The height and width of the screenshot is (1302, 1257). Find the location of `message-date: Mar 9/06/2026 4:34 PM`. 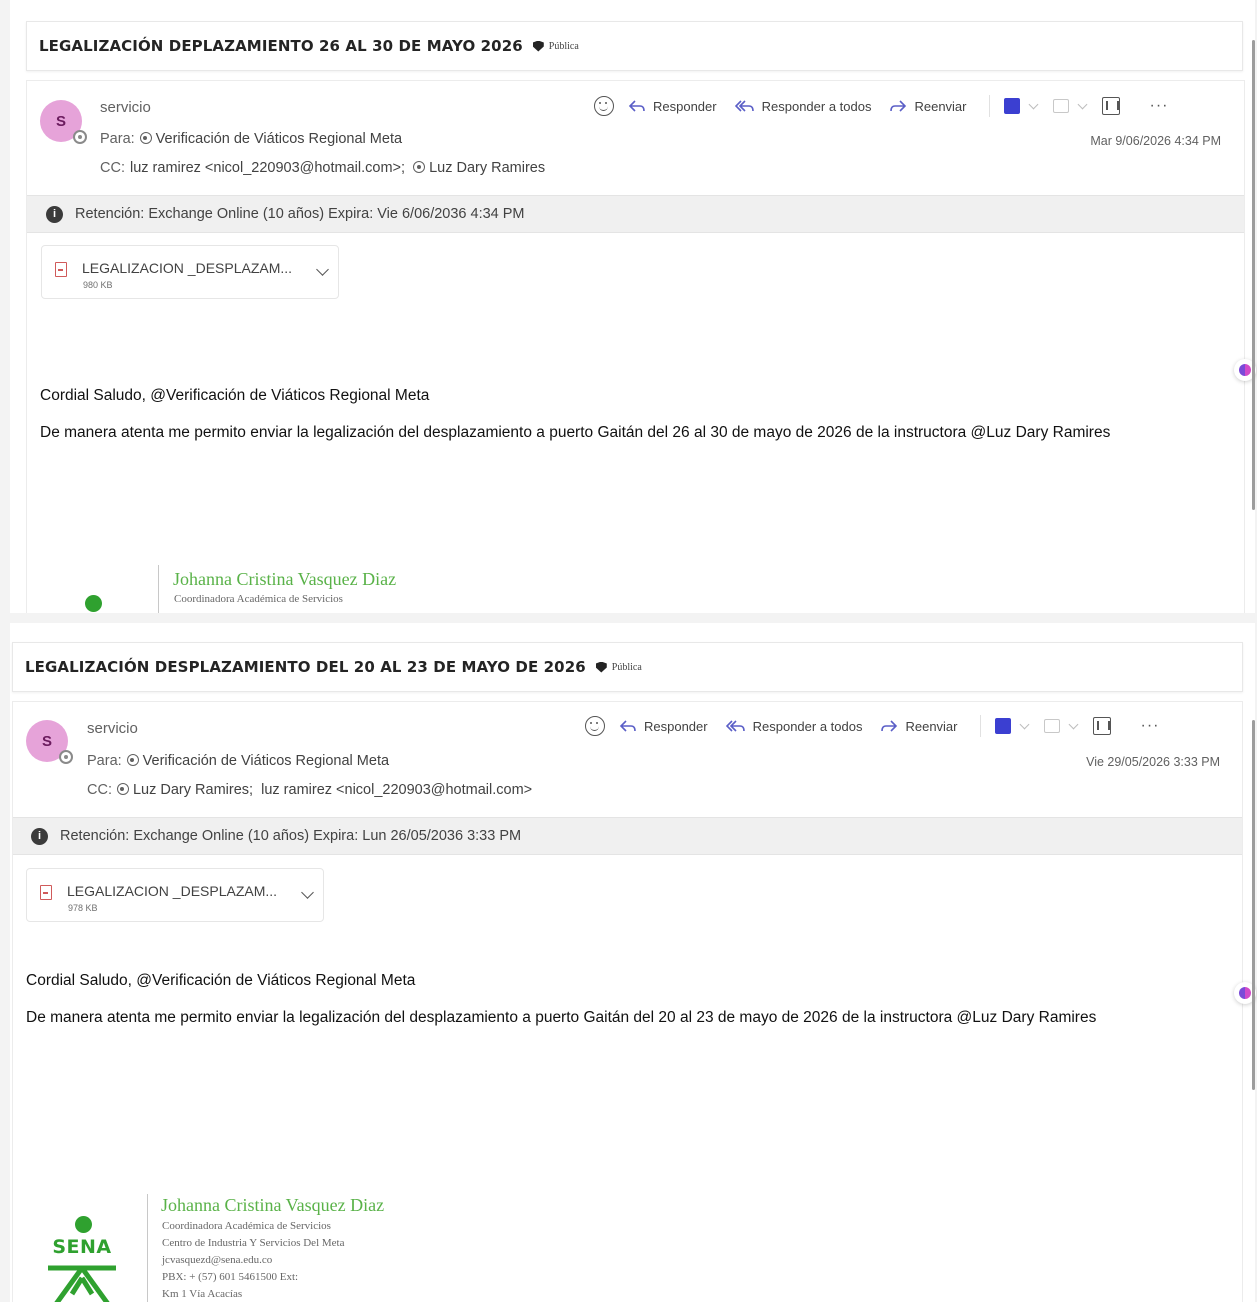

message-date: Mar 9/06/2026 4:34 PM is located at coordinates (1155, 141).